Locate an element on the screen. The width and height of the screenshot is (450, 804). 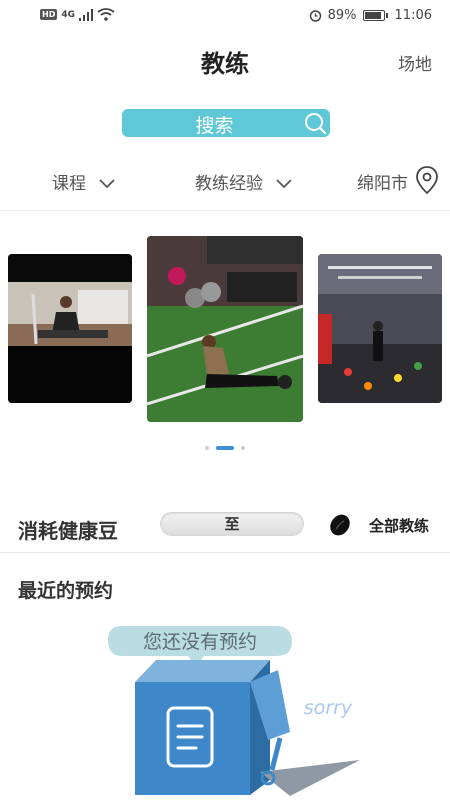
filter-bar: 课程 教练经验 绵阳市 is located at coordinates (225, 180).